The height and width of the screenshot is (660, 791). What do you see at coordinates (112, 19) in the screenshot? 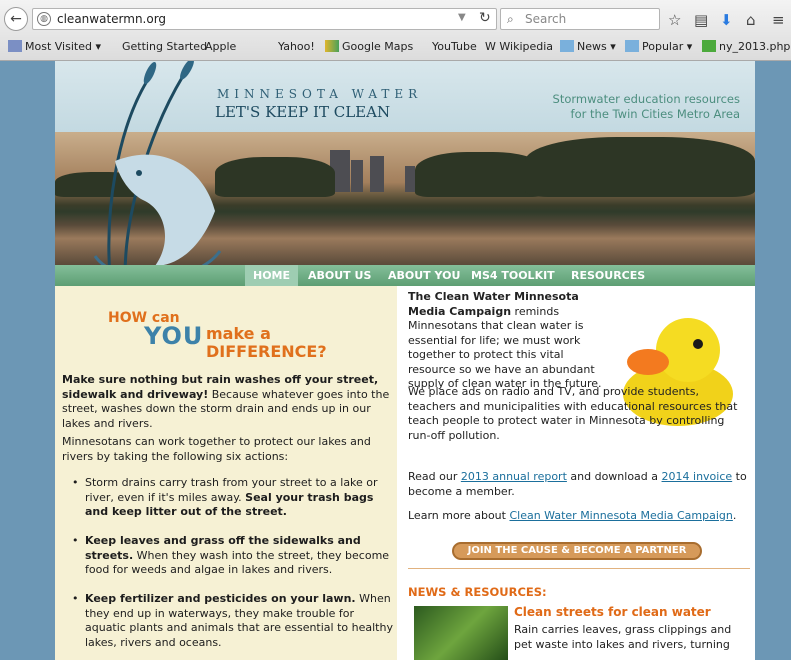
I see `url-text: cleanwatermn.org` at bounding box center [112, 19].